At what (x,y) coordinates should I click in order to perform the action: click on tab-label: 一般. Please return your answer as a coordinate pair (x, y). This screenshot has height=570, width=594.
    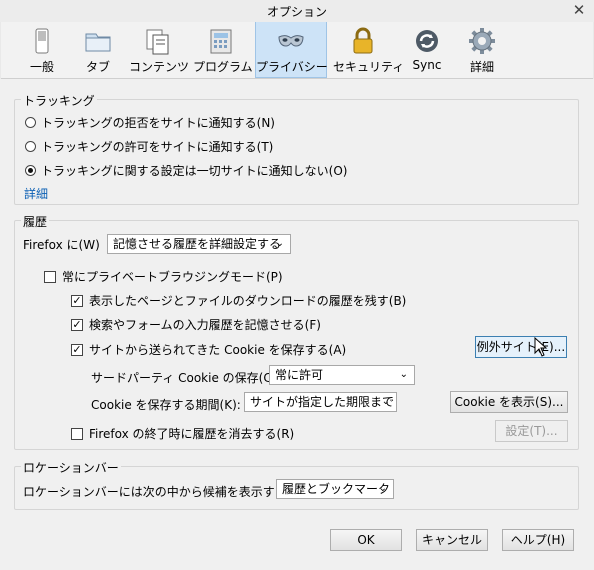
    Looking at the image, I should click on (41, 67).